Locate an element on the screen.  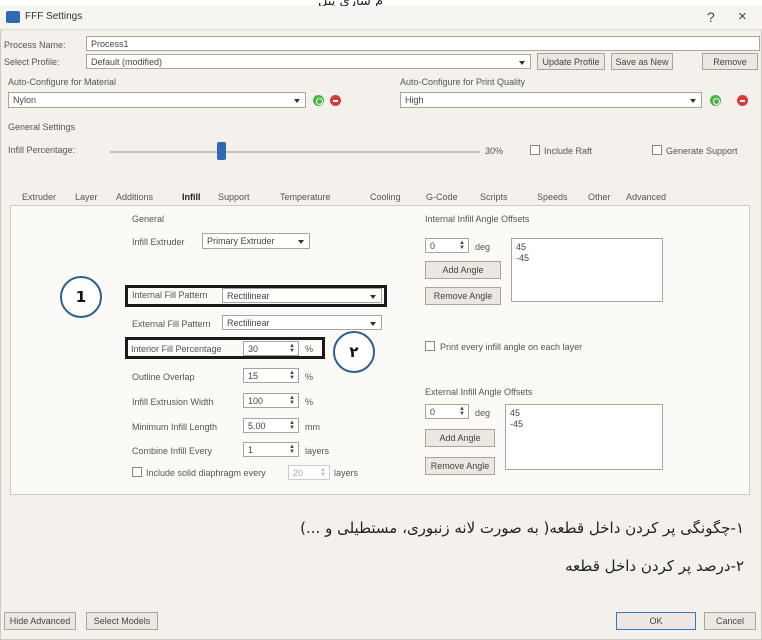
solid-diaphragm-checkbox is located at coordinates (137, 472).